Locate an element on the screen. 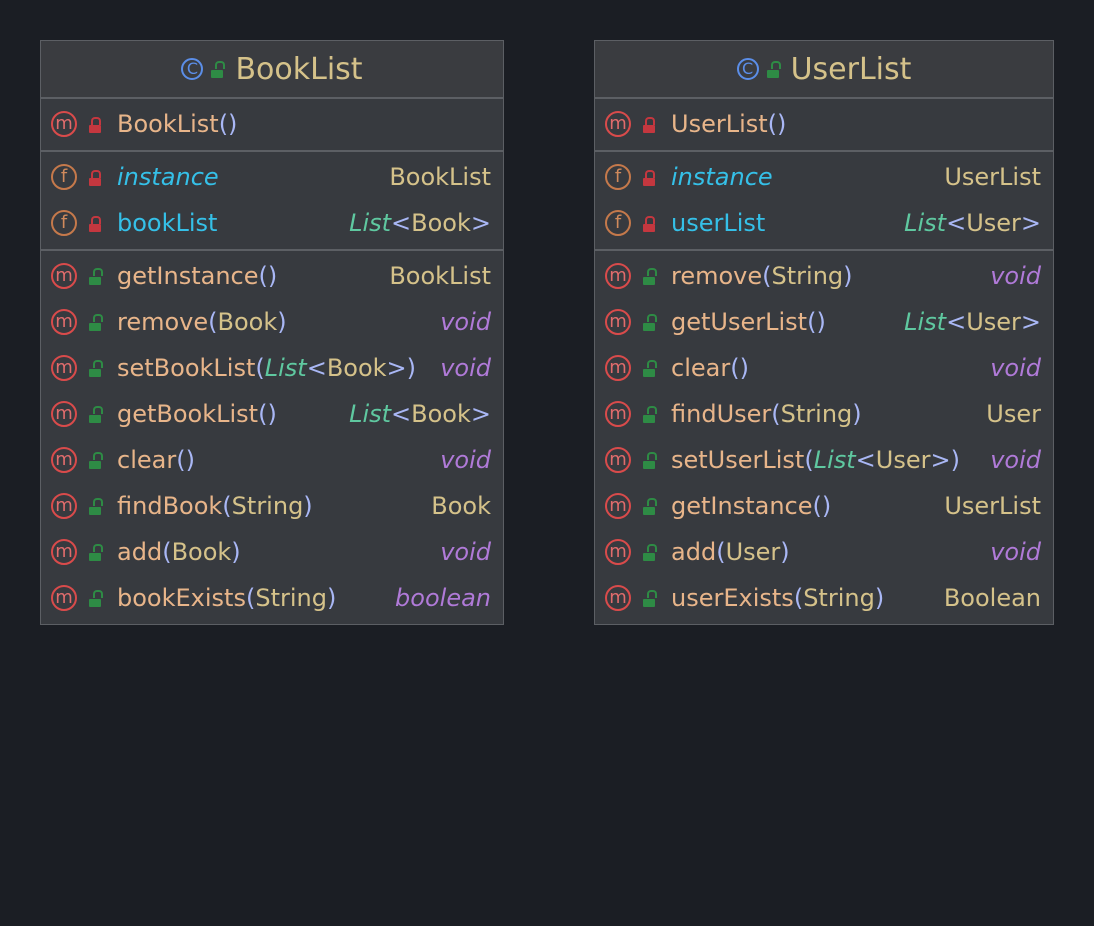  method-name: bookExists is located at coordinates (181, 598).